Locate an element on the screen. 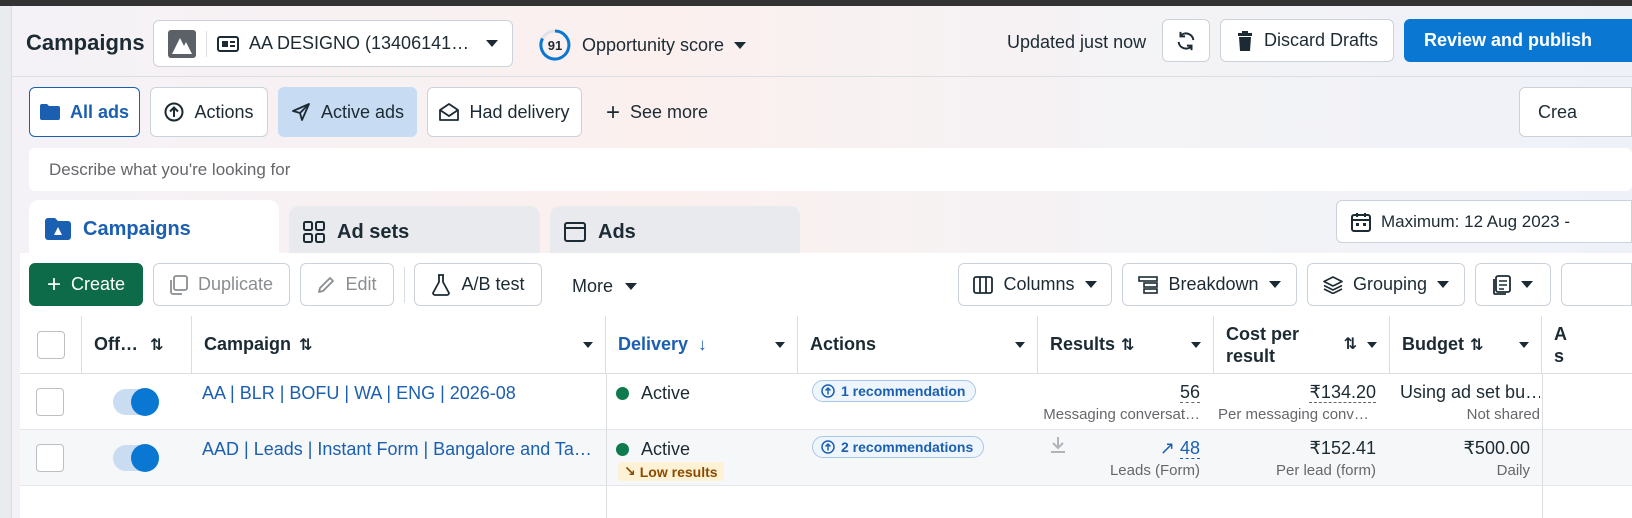 This screenshot has width=1632, height=518. budget-value: ₹500.00 is located at coordinates (1496, 448).